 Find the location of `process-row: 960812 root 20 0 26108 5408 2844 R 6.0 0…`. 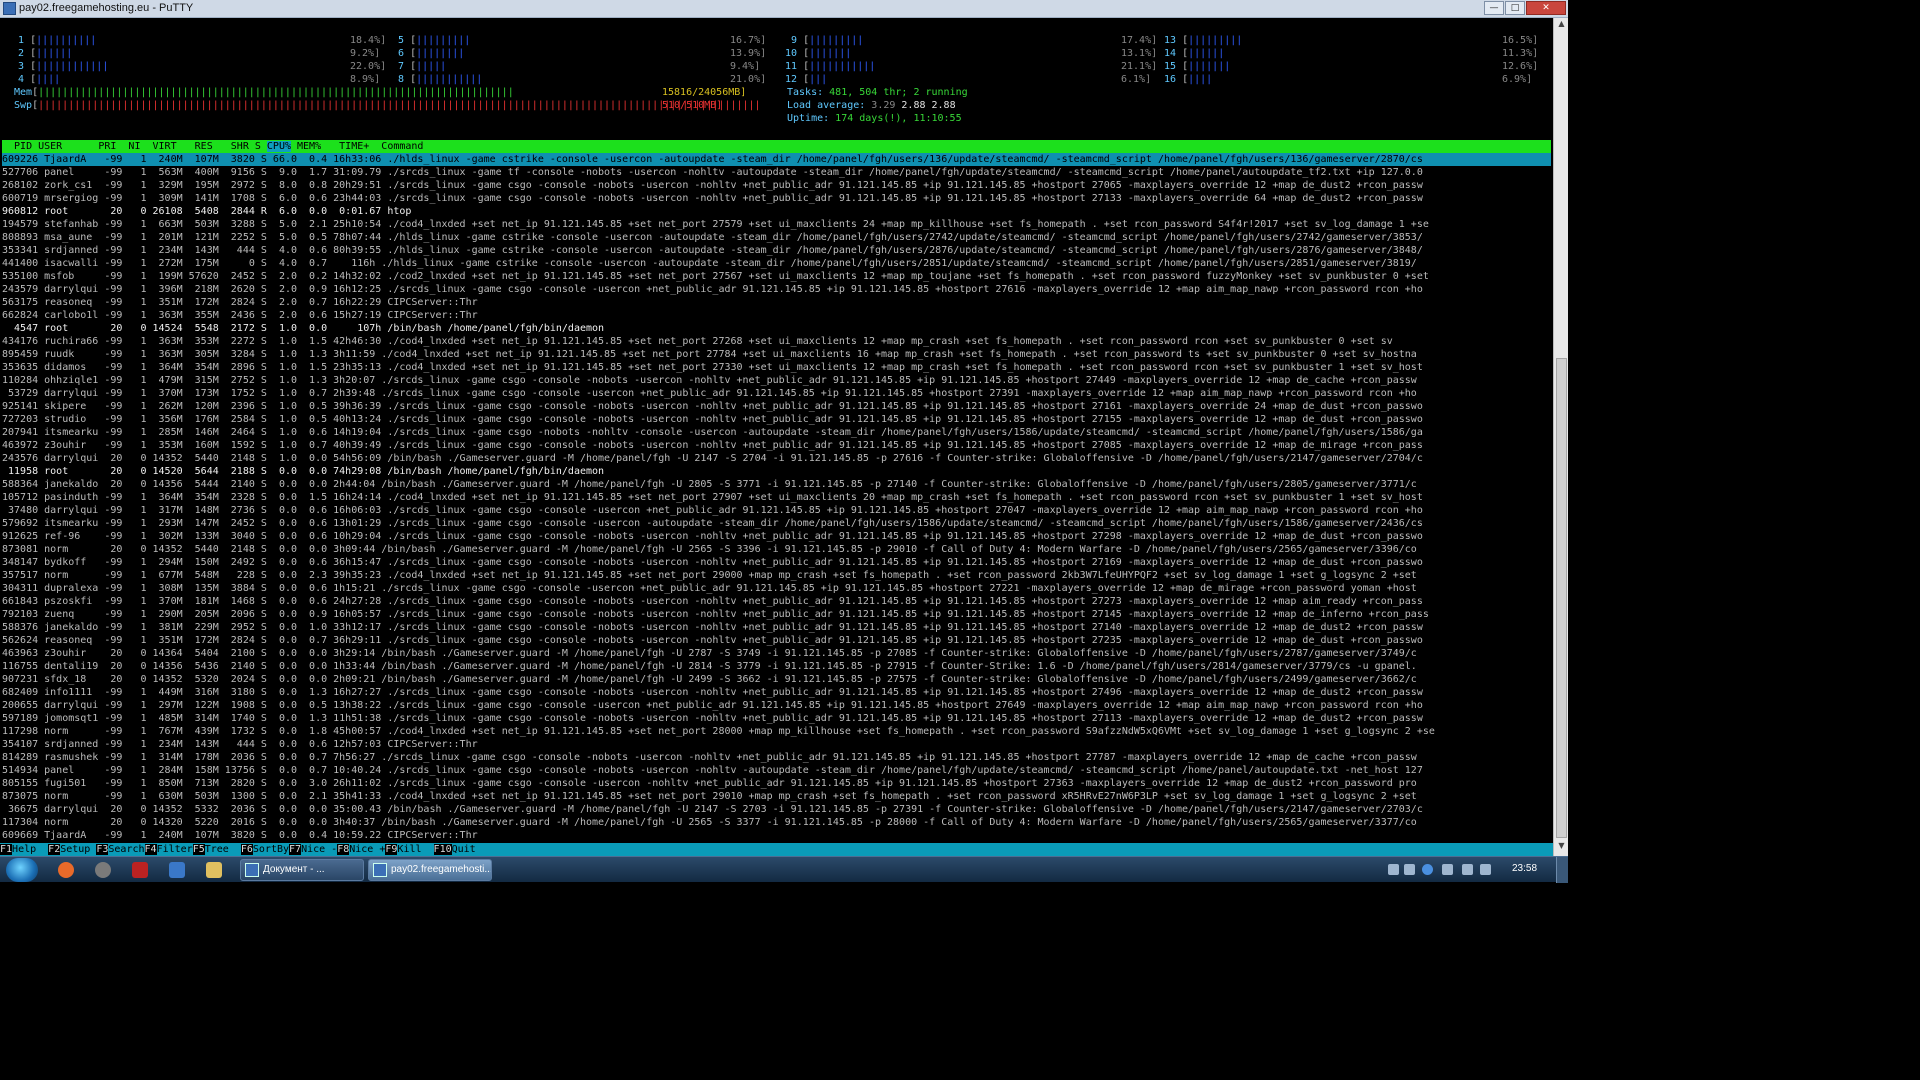

process-row: 960812 root 20 0 26108 5408 2844 R 6.0 0… is located at coordinates (206, 211).